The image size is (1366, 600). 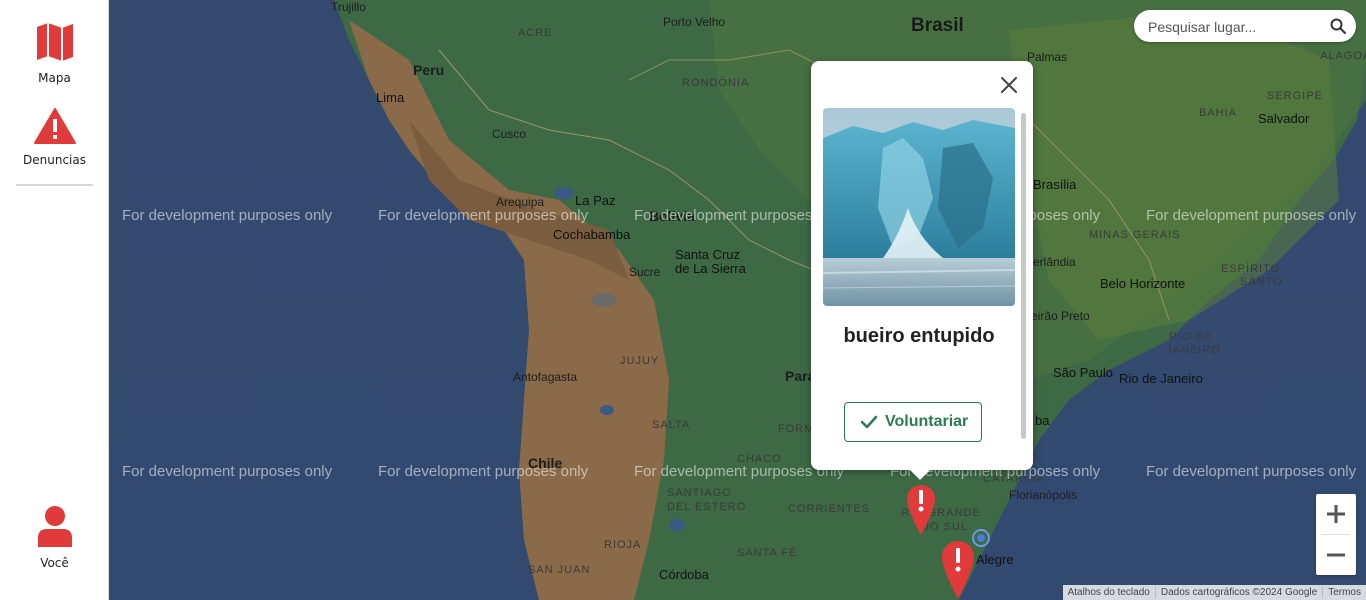 What do you see at coordinates (937, 25) in the screenshot?
I see `map-label-brasil: Brasil` at bounding box center [937, 25].